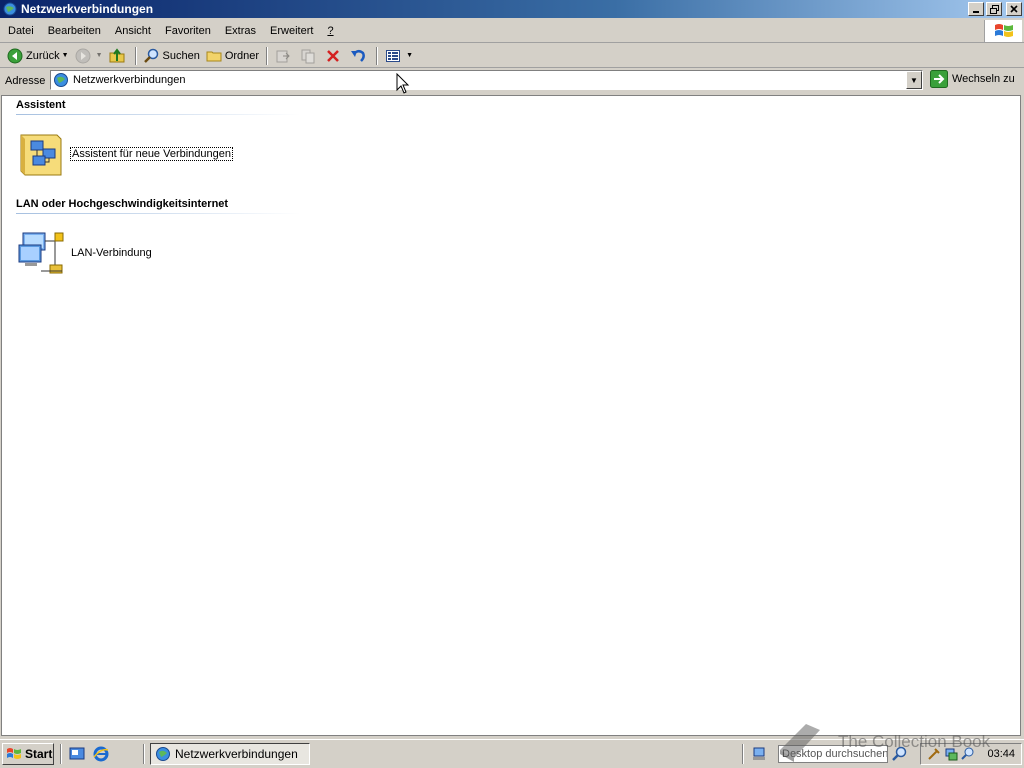 Image resolution: width=1024 pixels, height=768 pixels. Describe the element at coordinates (41, 105) in the screenshot. I see `group-header-assistent: Assistent` at that location.